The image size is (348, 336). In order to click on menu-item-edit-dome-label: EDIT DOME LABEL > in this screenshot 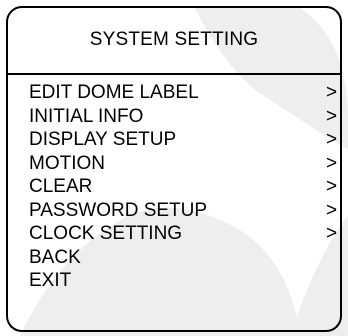, I will do `click(174, 93)`.